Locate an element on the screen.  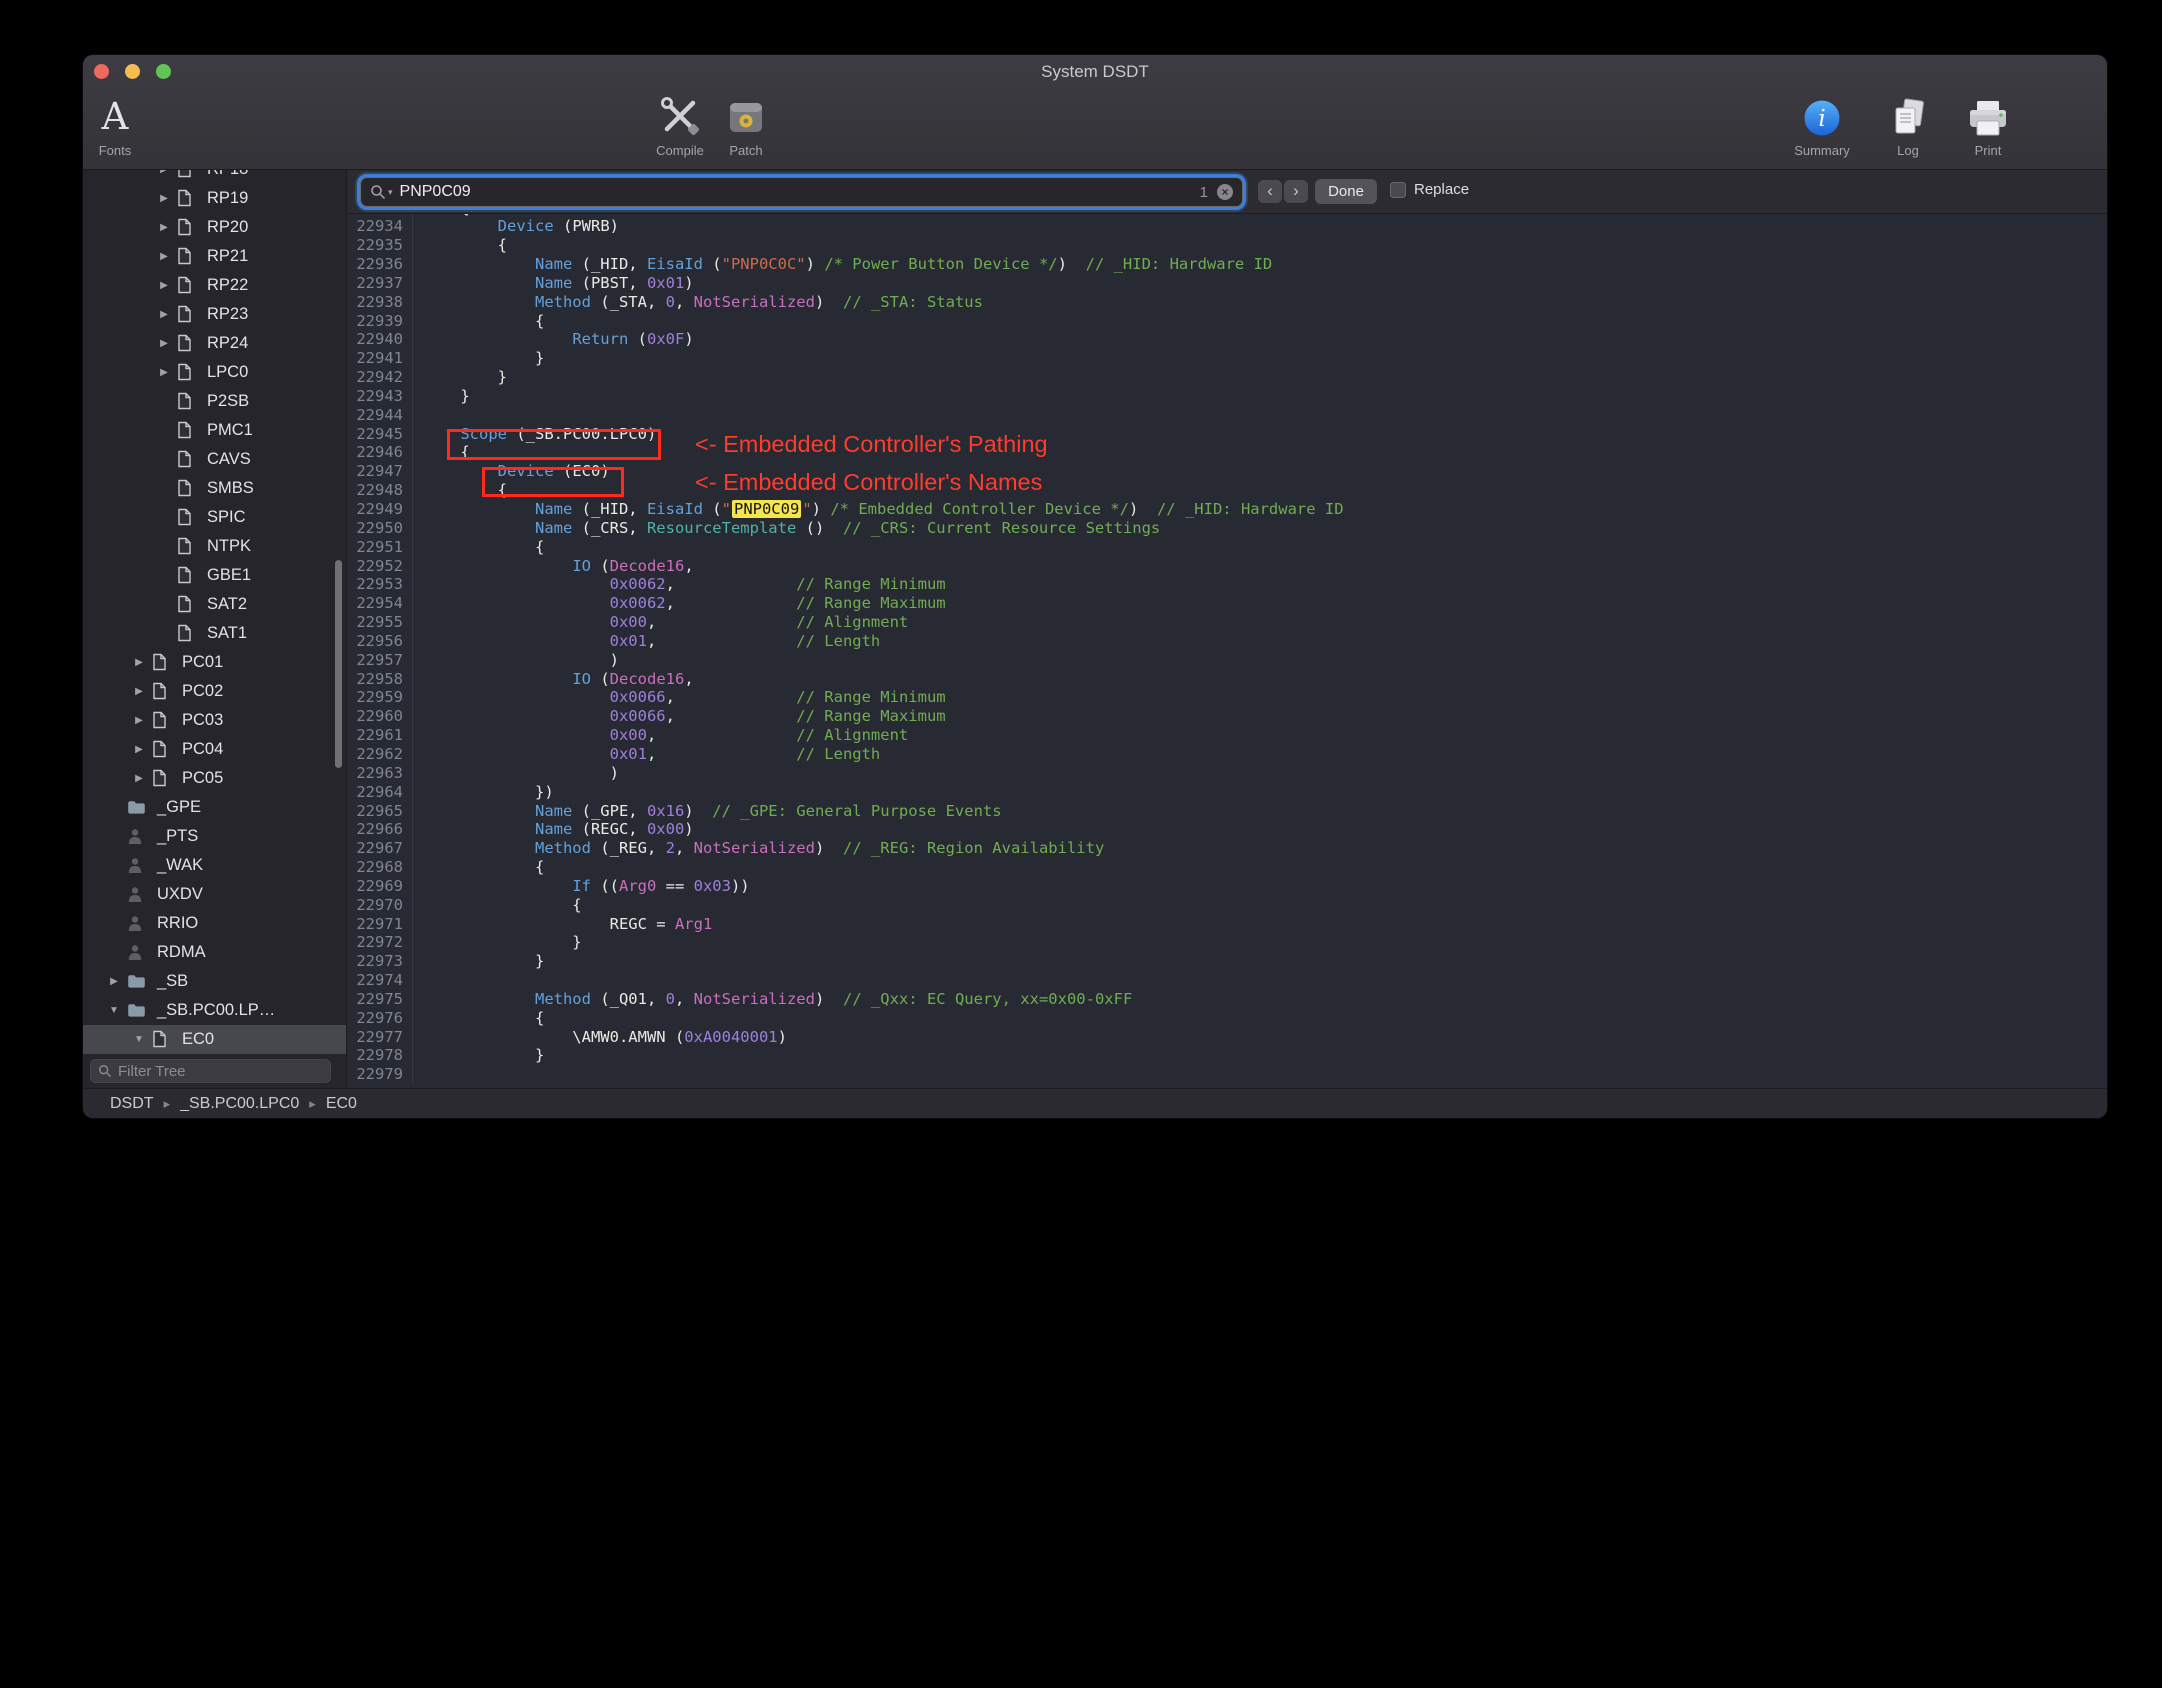
tree-item-RP23: ▶ RP23 is located at coordinates (214, 314).